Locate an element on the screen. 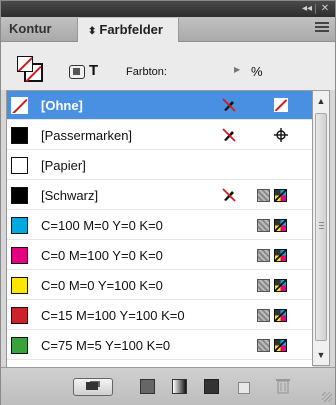  close-icon: ✕ is located at coordinates (323, 9).